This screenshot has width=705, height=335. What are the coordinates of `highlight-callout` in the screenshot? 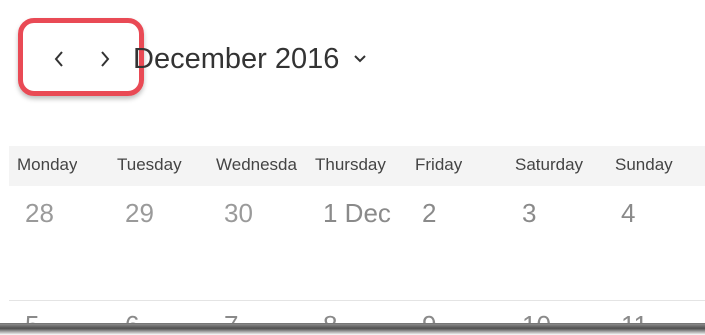 It's located at (81, 57).